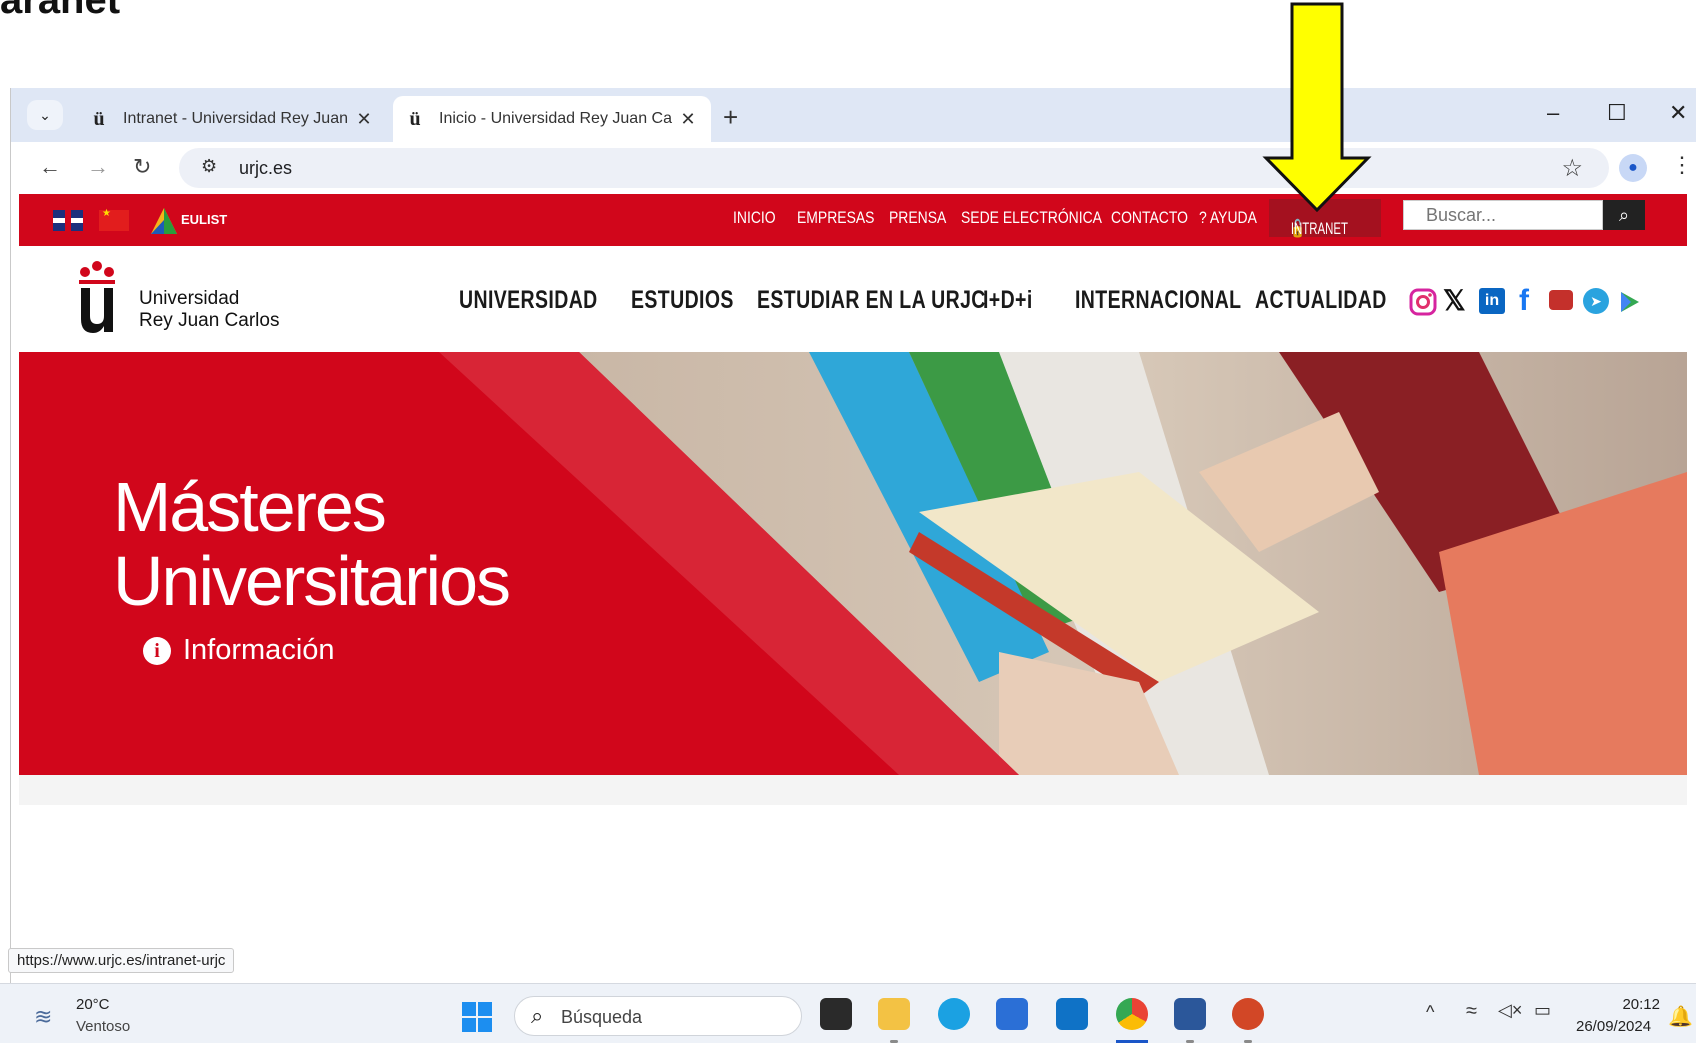 This screenshot has height=1043, width=1696. I want to click on info-icon: i, so click(157, 650).